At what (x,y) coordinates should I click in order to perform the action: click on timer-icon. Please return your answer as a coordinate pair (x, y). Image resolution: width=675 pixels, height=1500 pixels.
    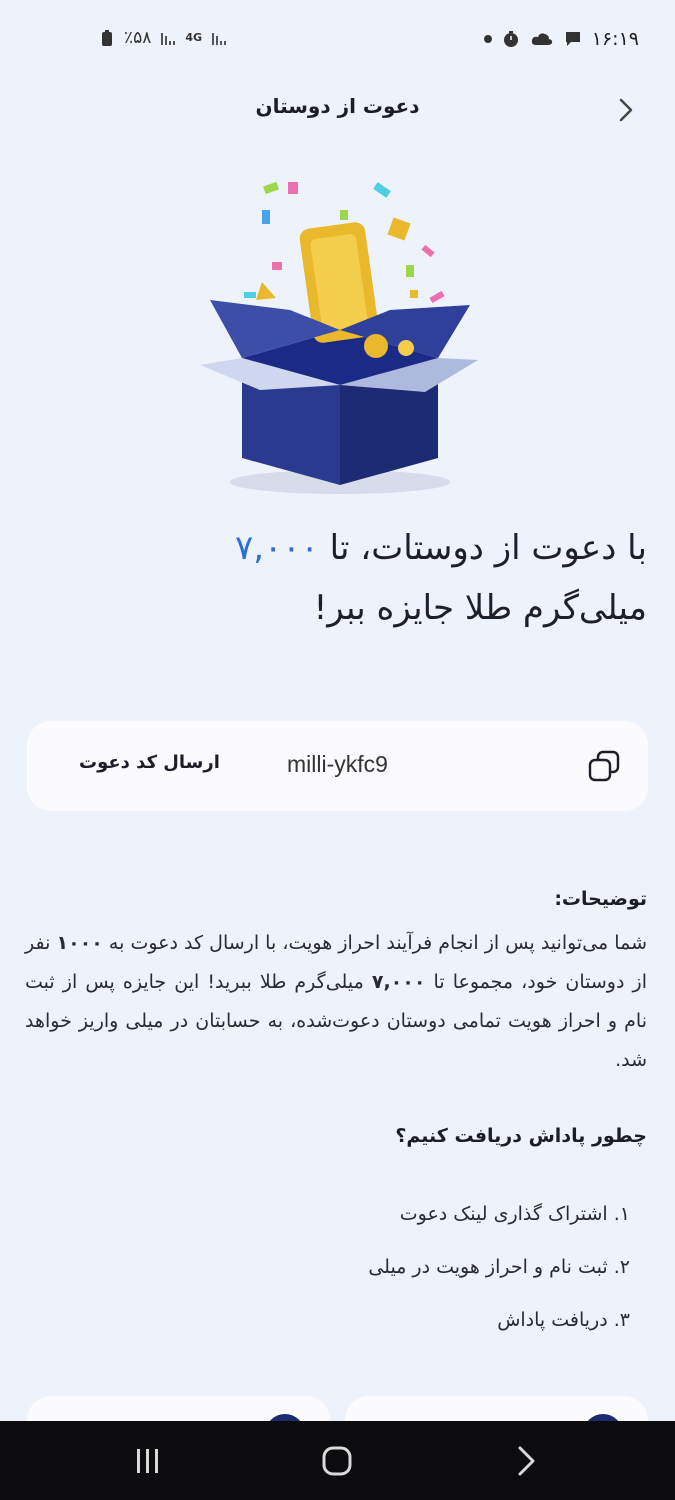
    Looking at the image, I should click on (510, 39).